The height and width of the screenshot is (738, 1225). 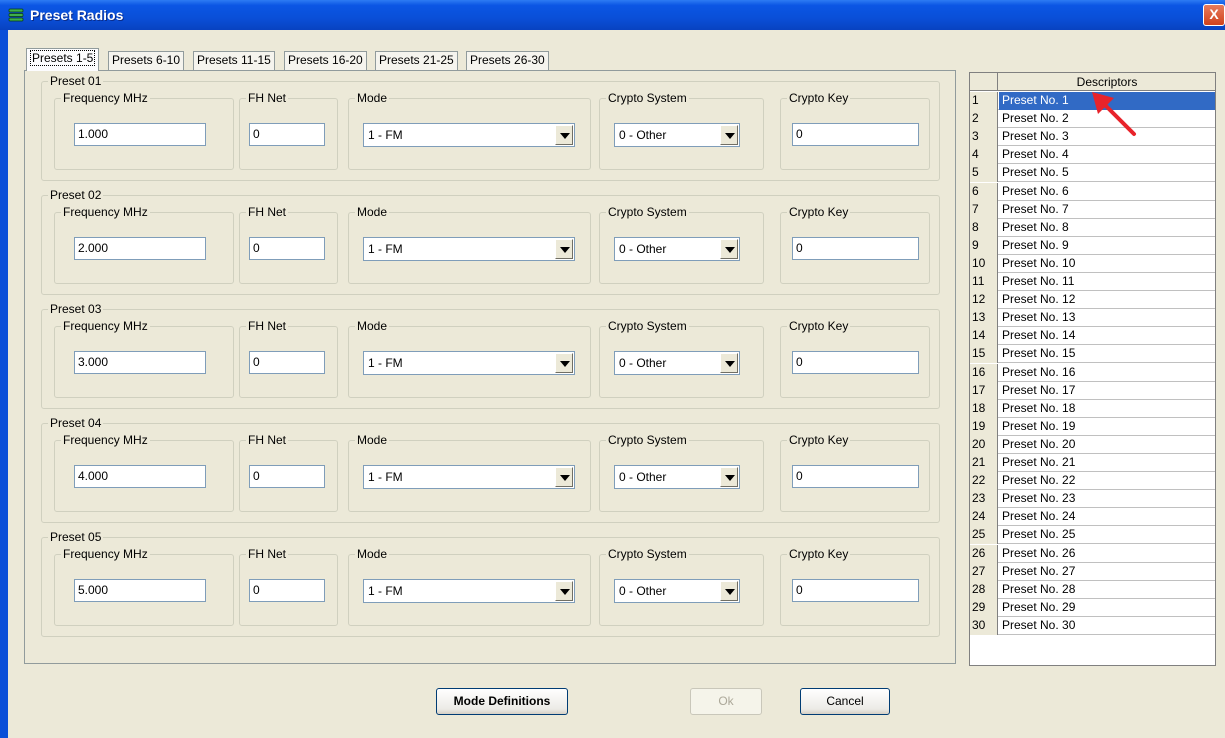 I want to click on frequency-input: 3.000, so click(x=140, y=362).